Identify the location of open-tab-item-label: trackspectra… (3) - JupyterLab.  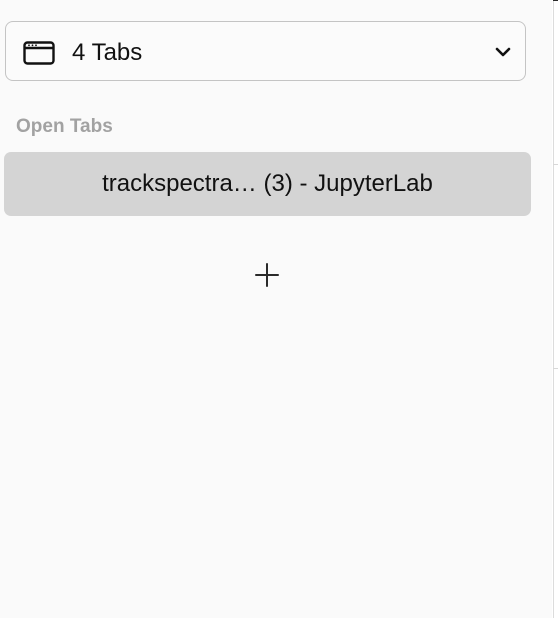
(267, 183).